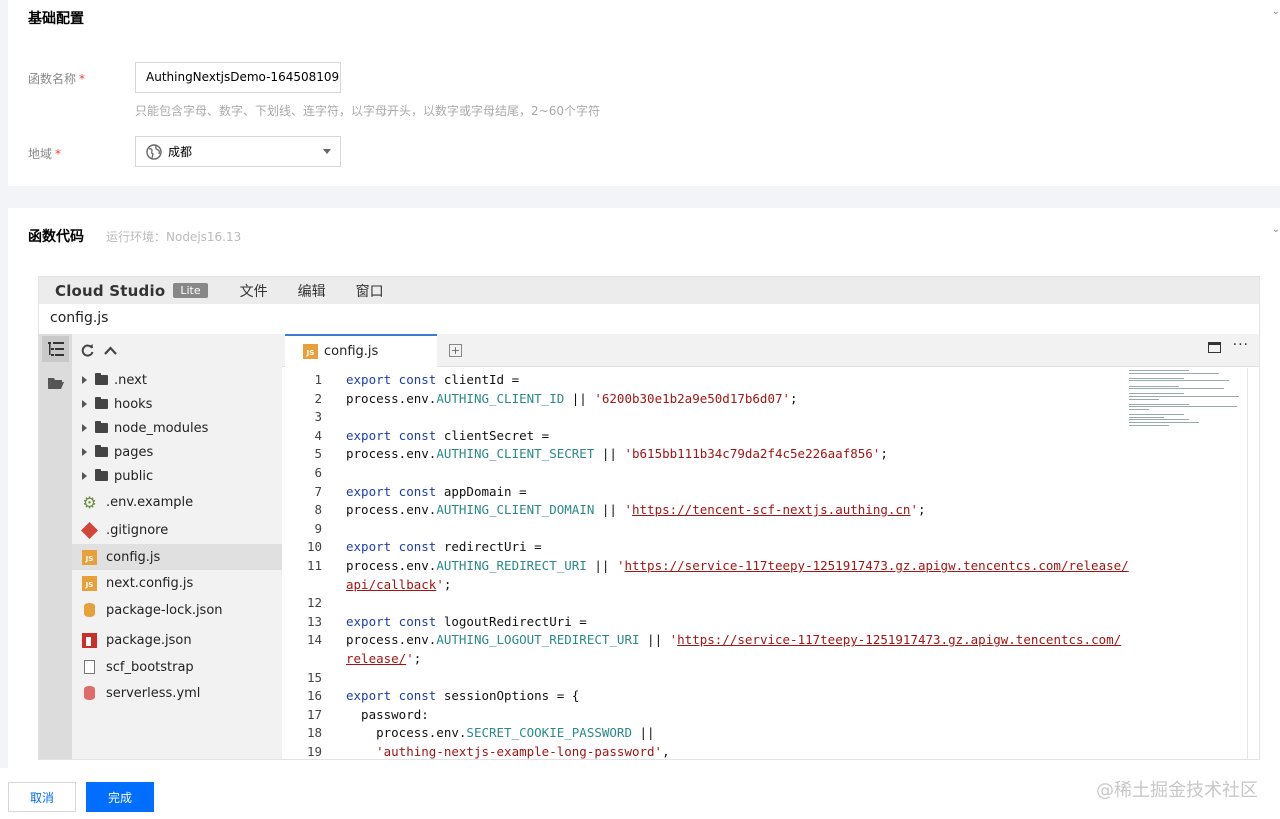  What do you see at coordinates (55, 383) in the screenshot?
I see `folder-view-button` at bounding box center [55, 383].